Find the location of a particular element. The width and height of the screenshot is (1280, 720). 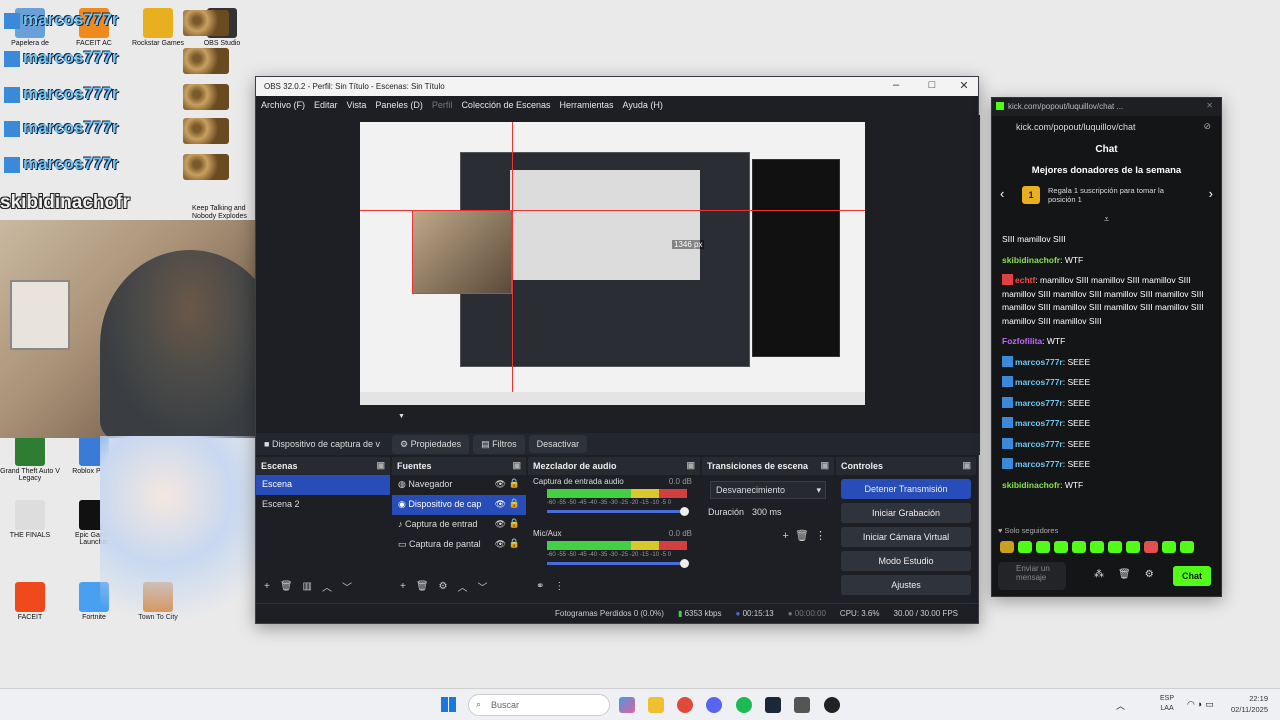

language-indicator: ESP LAA is located at coordinates (1167, 704).